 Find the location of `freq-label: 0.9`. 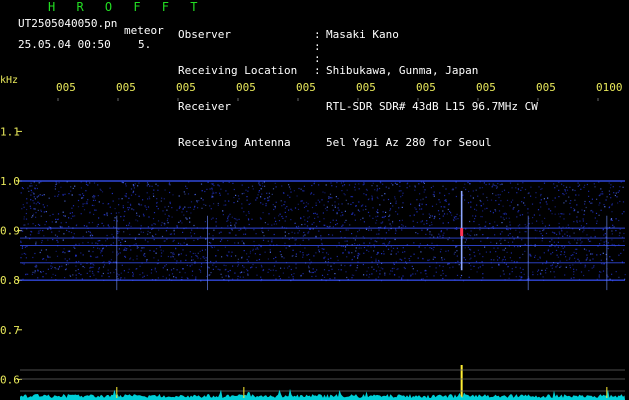

freq-label: 0.9 is located at coordinates (10, 231).